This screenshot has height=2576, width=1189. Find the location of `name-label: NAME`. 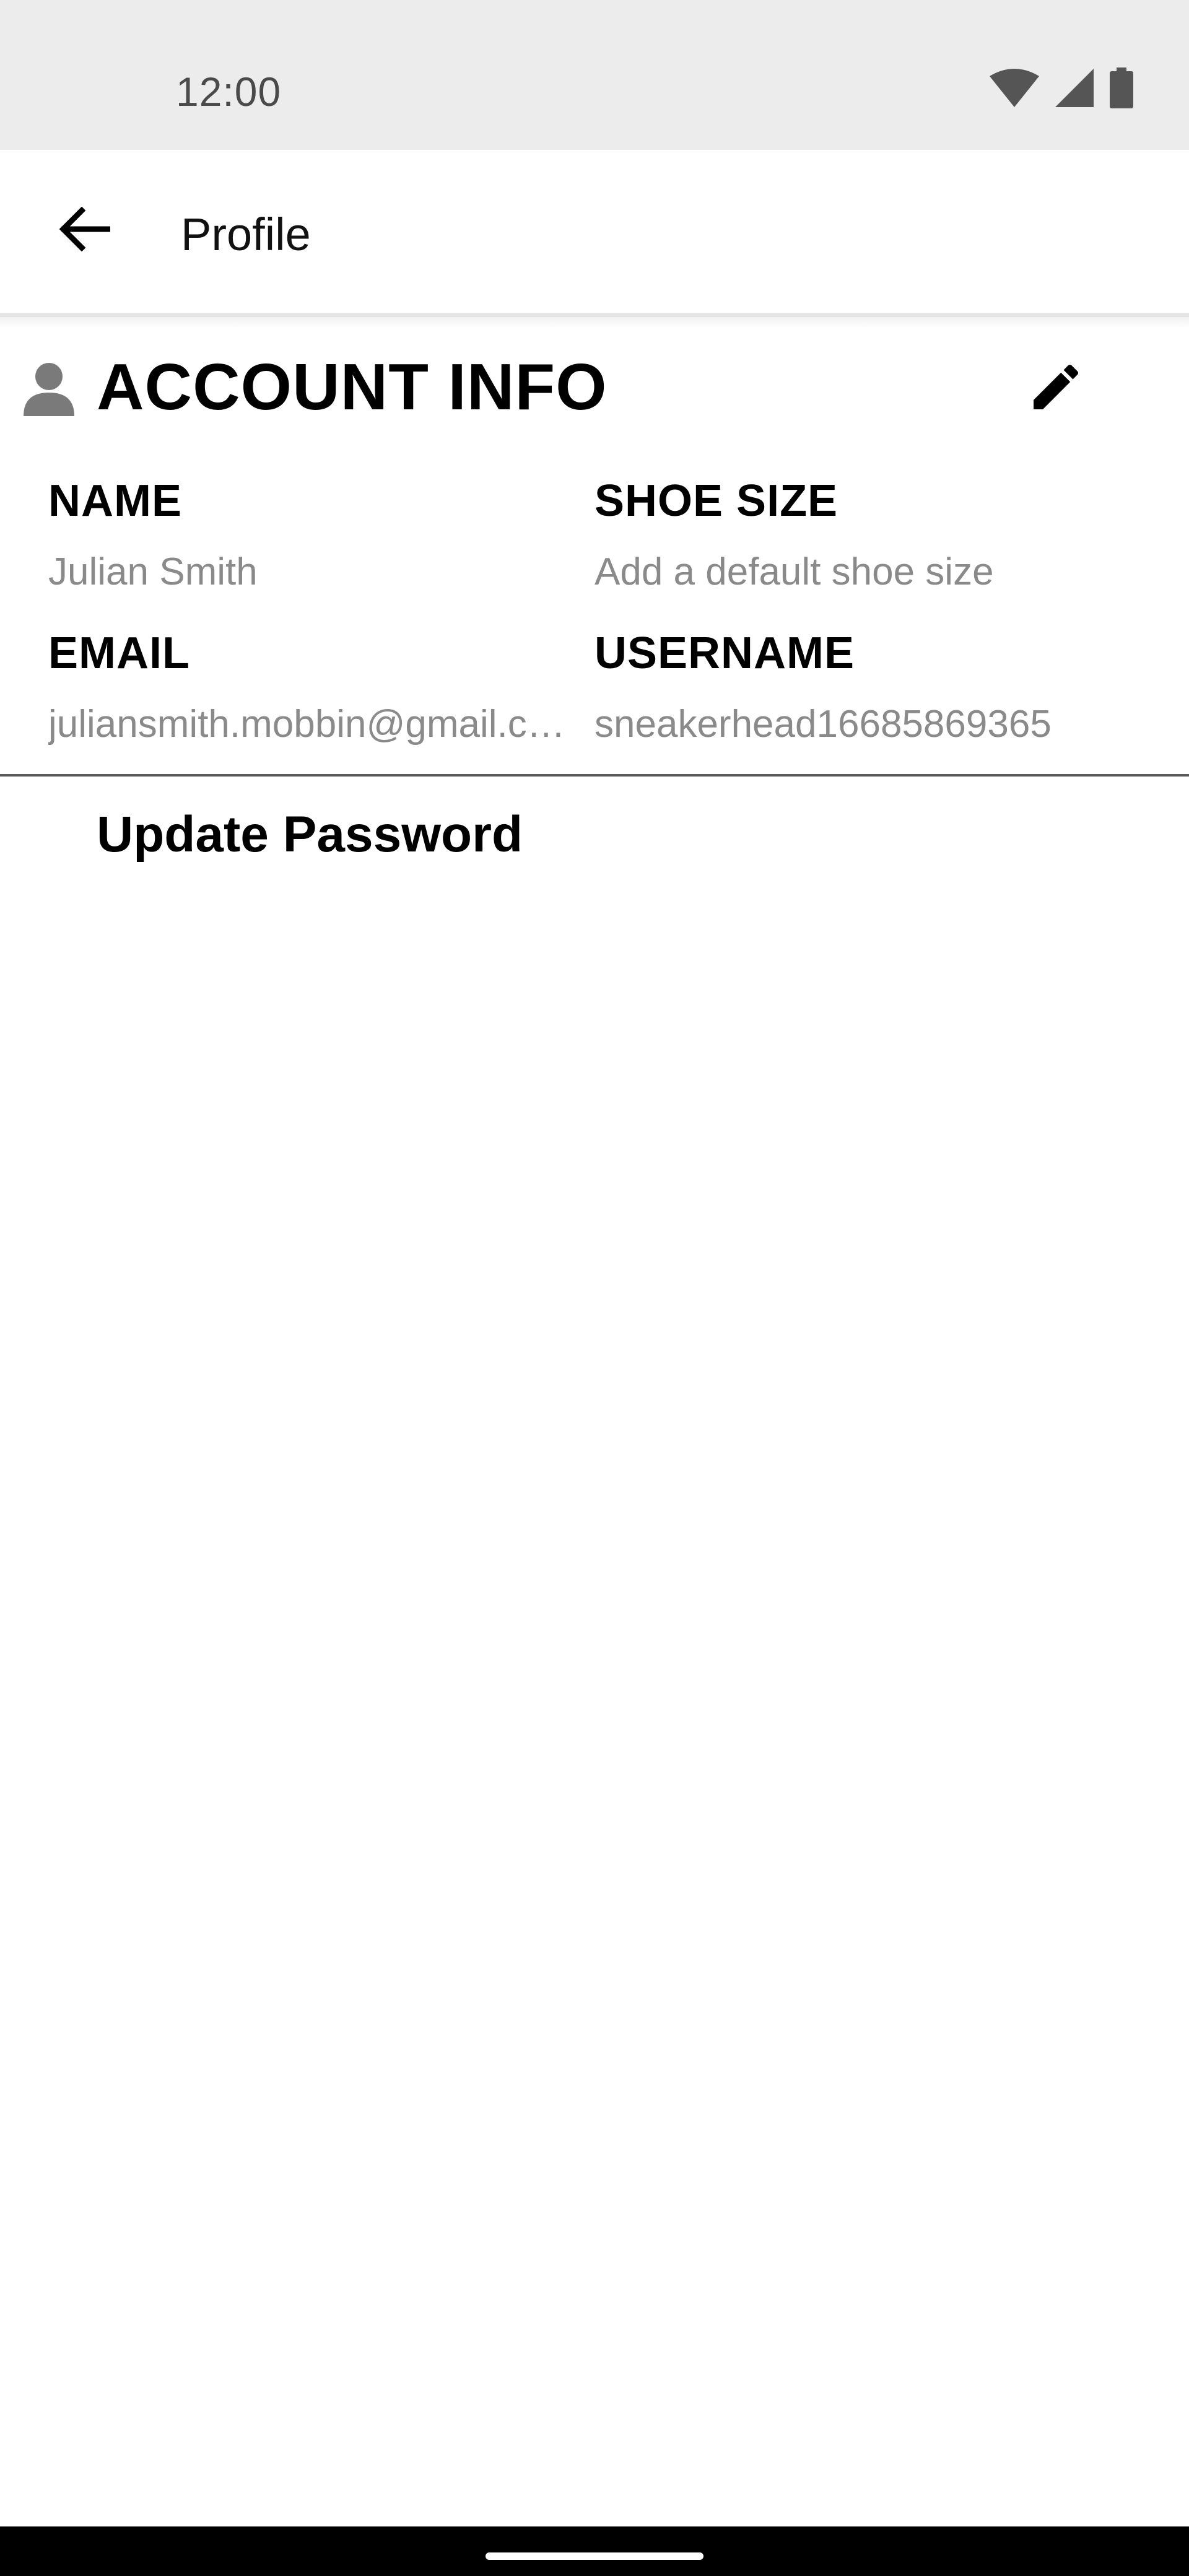

name-label: NAME is located at coordinates (115, 501).